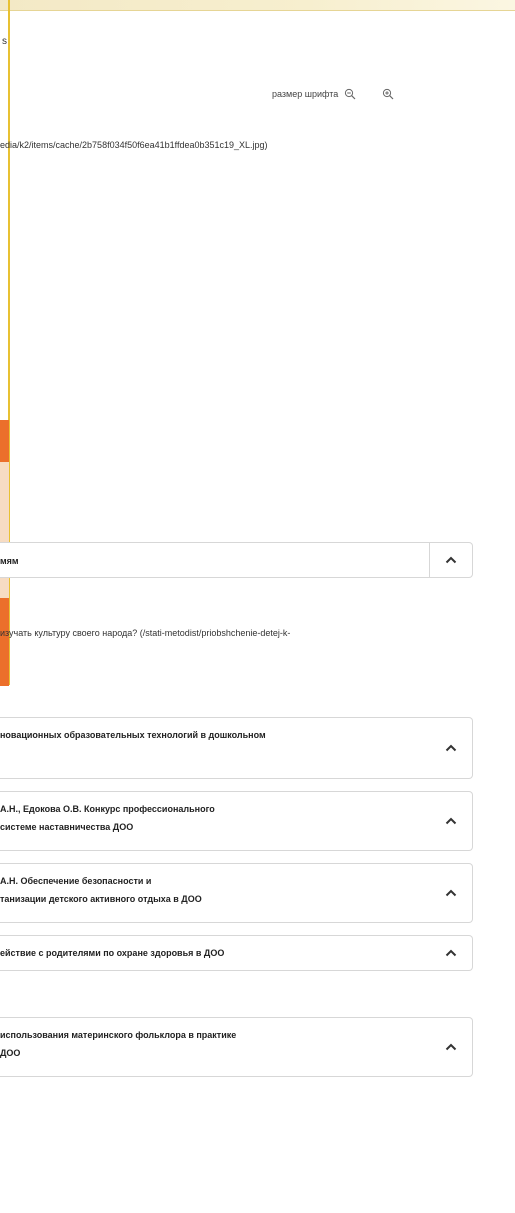 The image size is (515, 1213). I want to click on zoom-out-icon, so click(350, 94).